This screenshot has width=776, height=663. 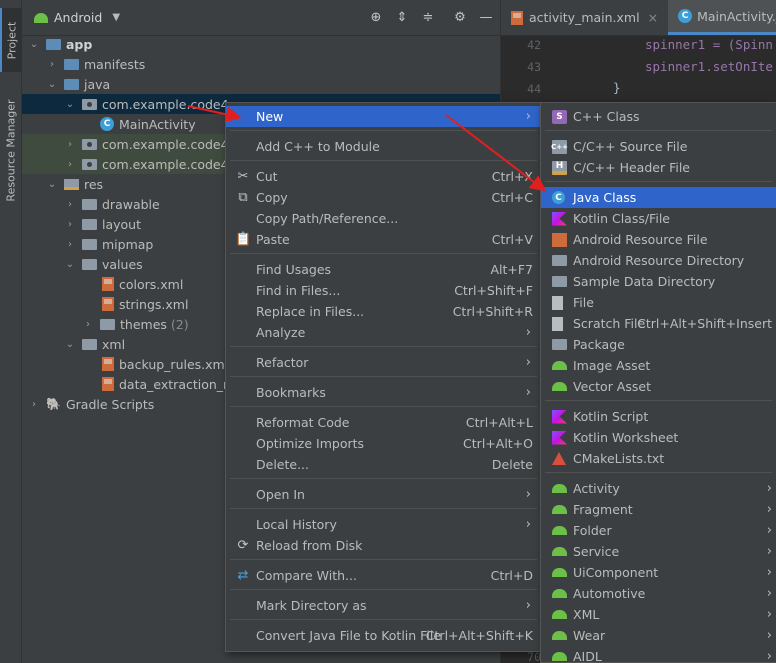 What do you see at coordinates (658, 386) in the screenshot?
I see `submenu-item-vector-asset: Vector Asset` at bounding box center [658, 386].